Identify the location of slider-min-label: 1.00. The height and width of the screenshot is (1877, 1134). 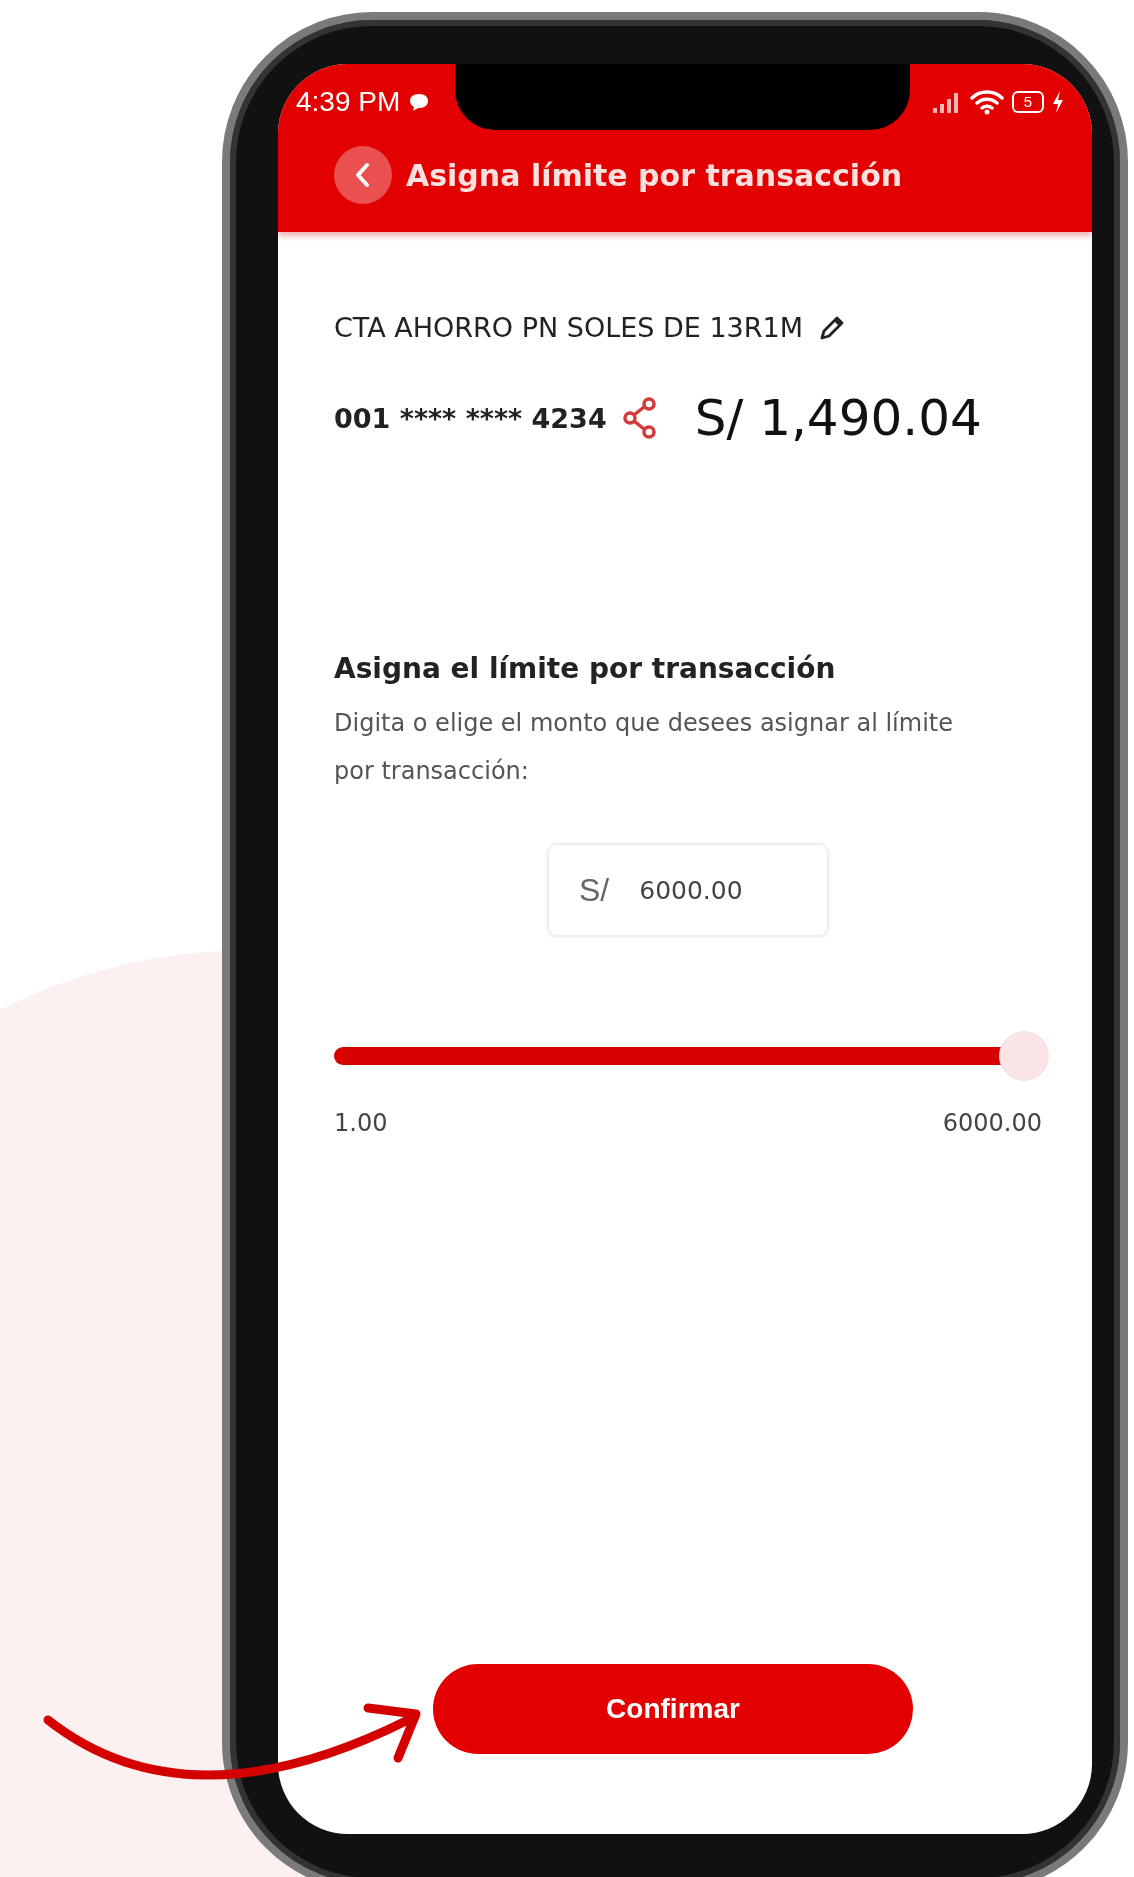
(361, 1123).